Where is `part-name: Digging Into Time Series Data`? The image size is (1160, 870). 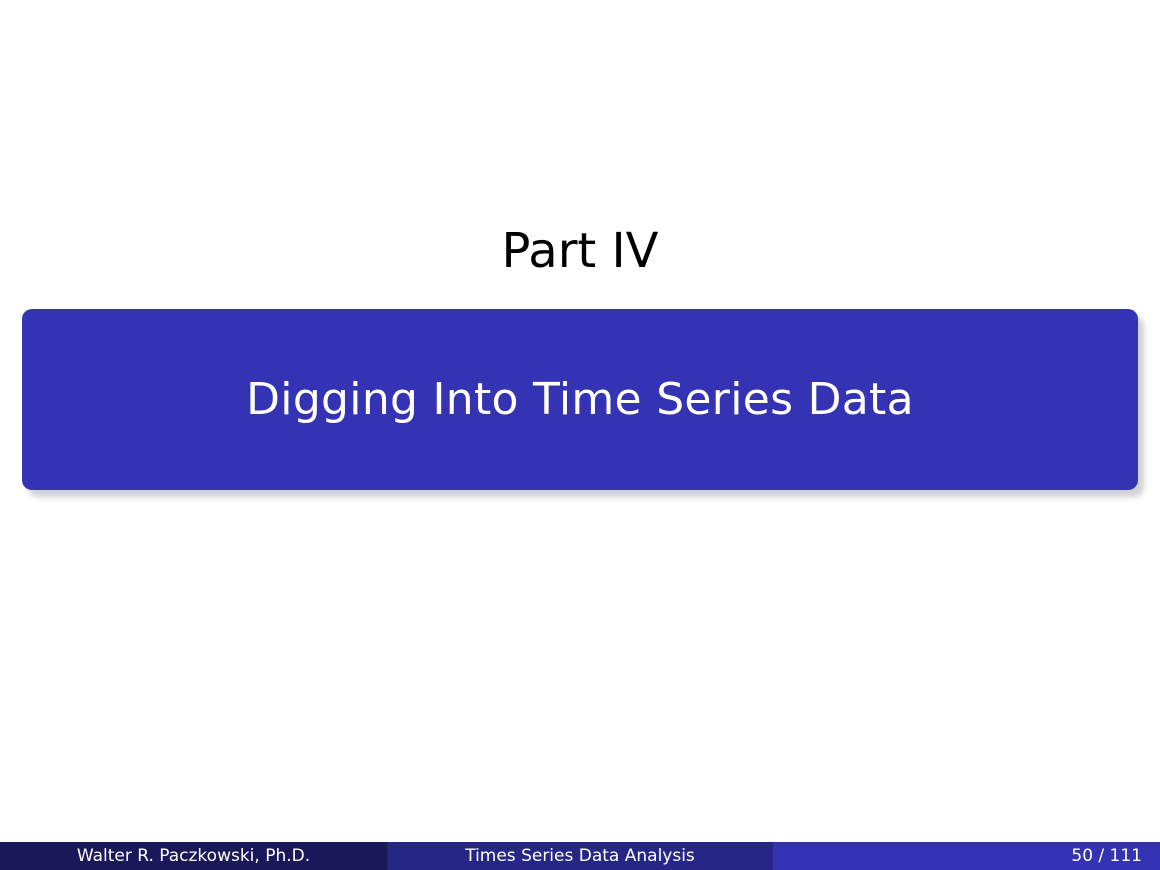
part-name: Digging Into Time Series Data is located at coordinates (580, 399).